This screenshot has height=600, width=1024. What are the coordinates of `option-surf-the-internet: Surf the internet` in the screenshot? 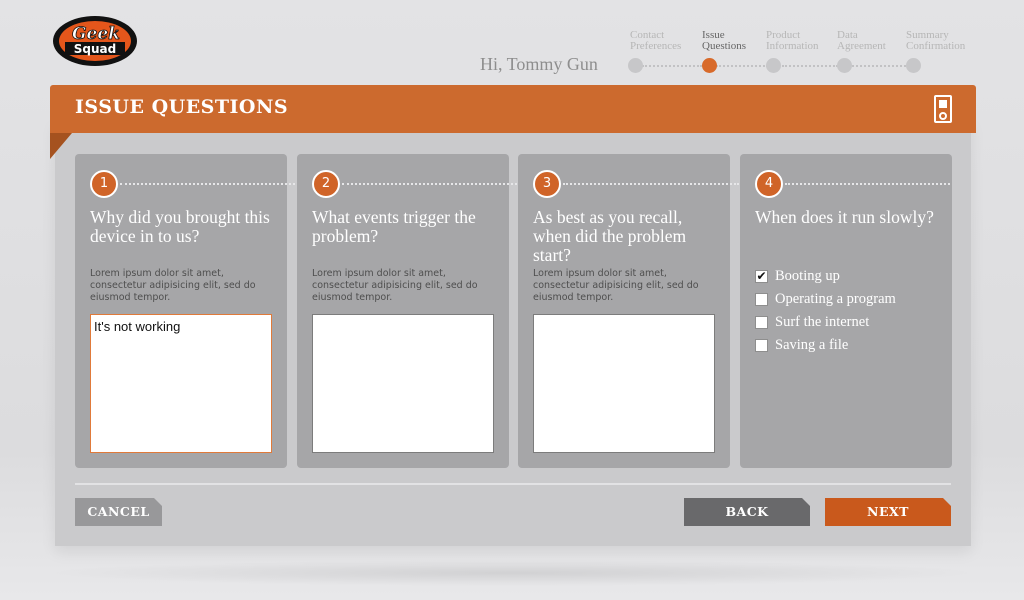 It's located at (812, 322).